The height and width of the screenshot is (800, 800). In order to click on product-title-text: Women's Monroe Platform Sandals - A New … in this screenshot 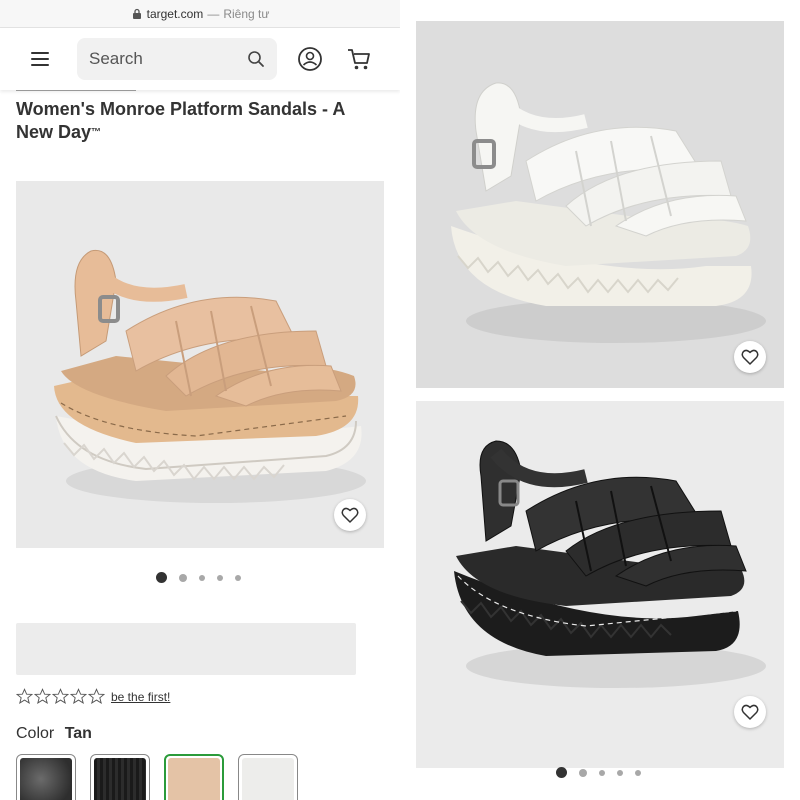, I will do `click(180, 120)`.